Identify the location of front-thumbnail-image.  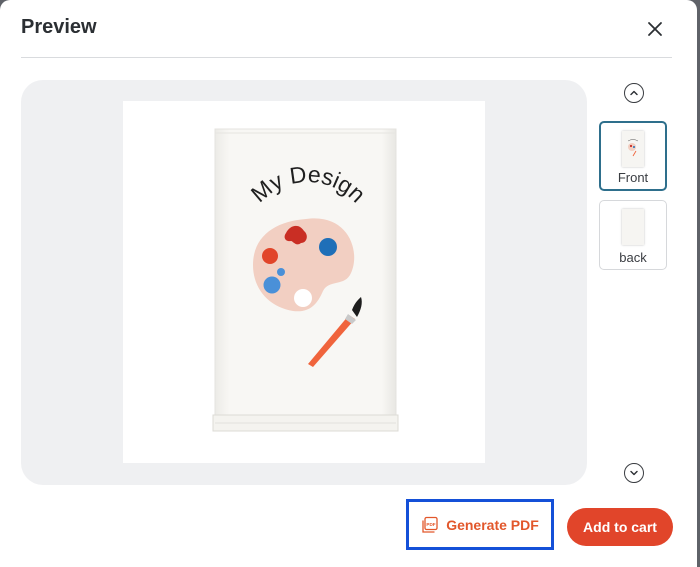
(633, 149).